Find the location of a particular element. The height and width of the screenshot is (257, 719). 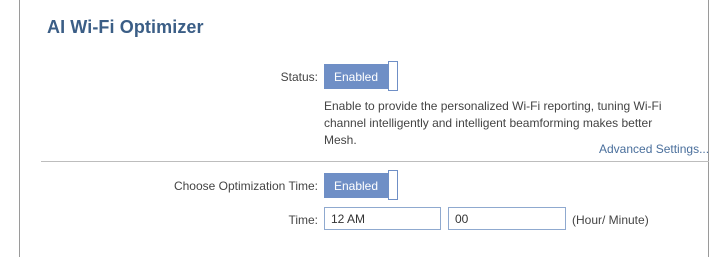

status-label: Status: is located at coordinates (299, 77).